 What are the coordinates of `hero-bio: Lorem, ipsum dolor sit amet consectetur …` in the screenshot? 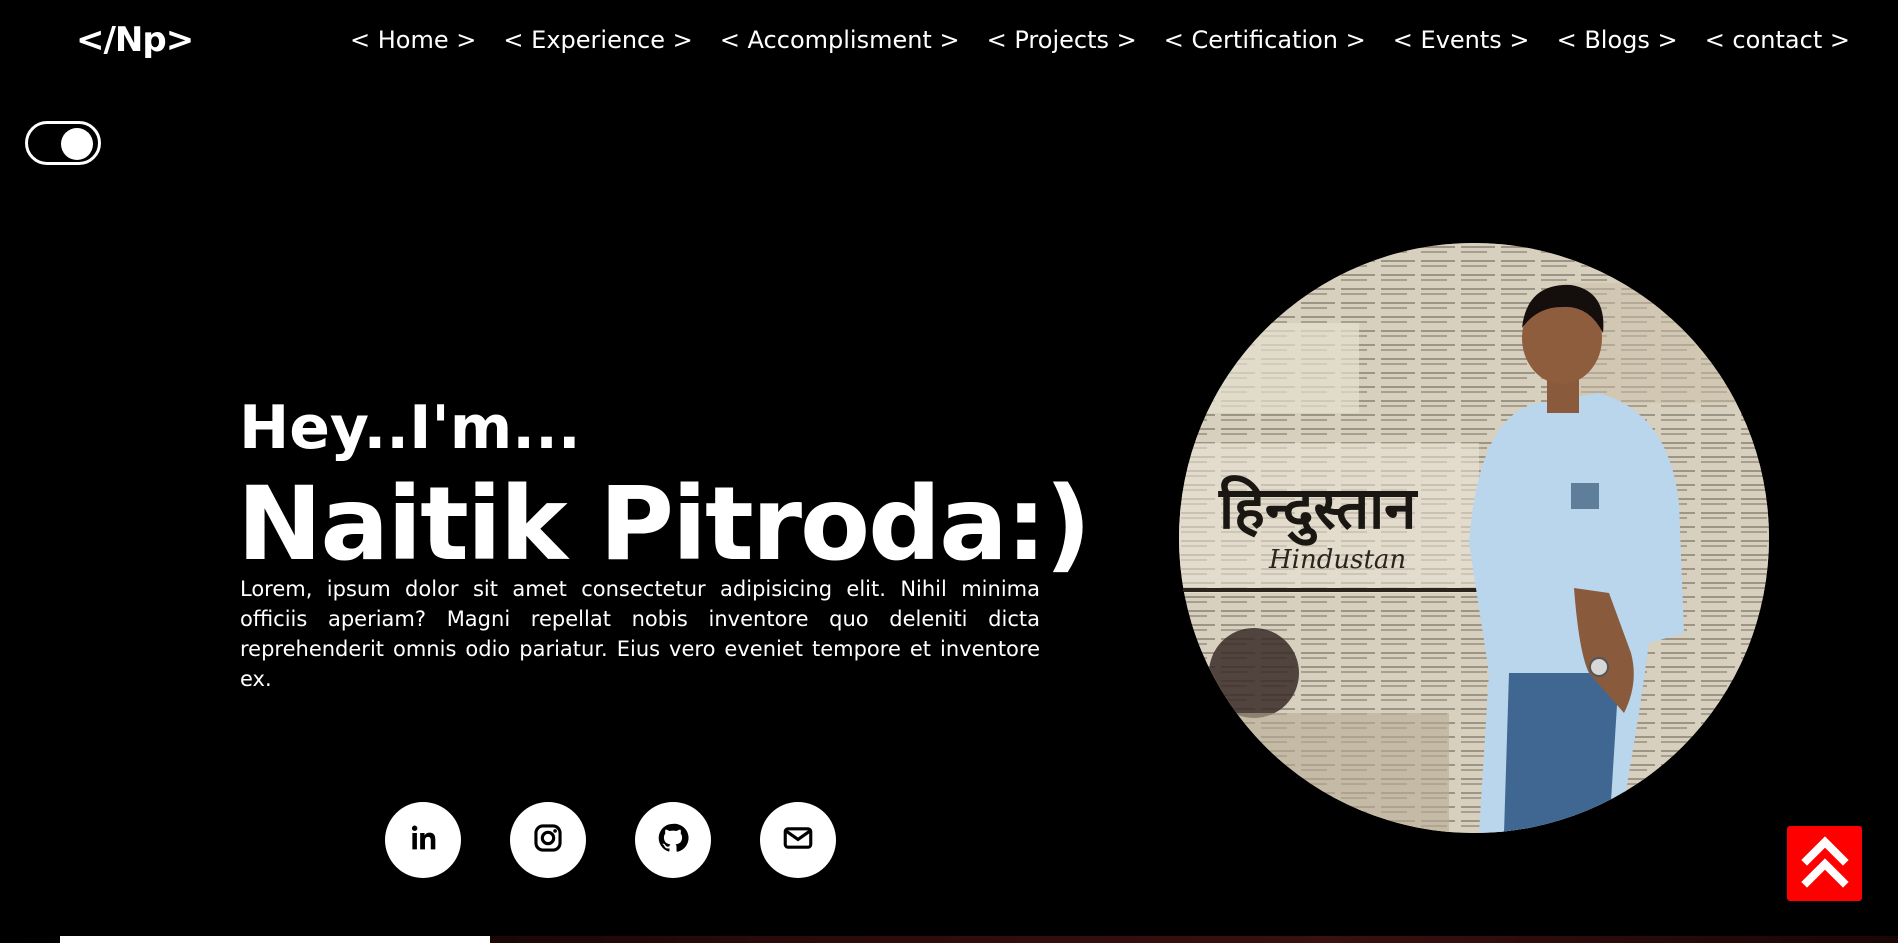 It's located at (640, 634).